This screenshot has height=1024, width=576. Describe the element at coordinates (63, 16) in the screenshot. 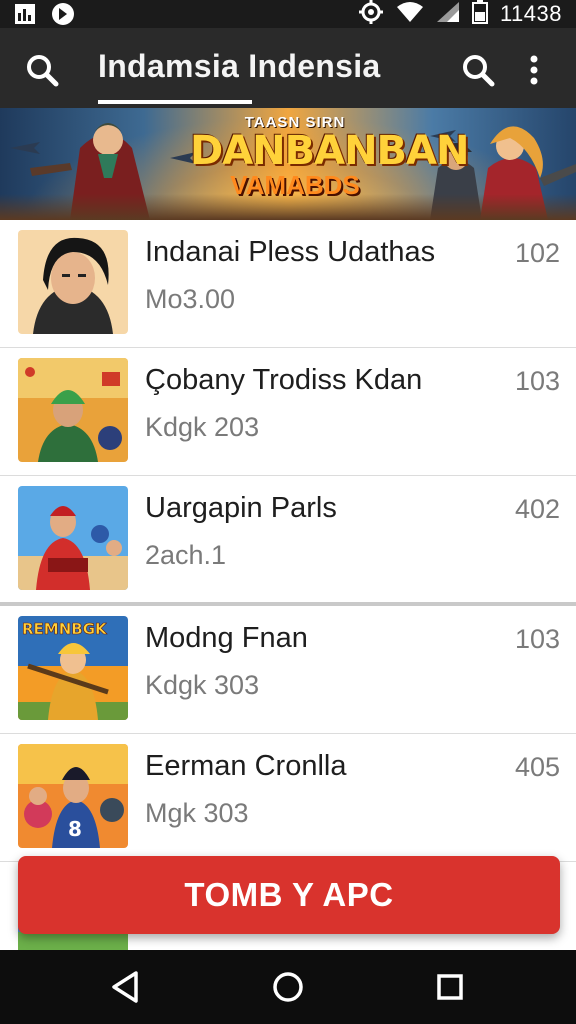

I see `notification-icon` at that location.